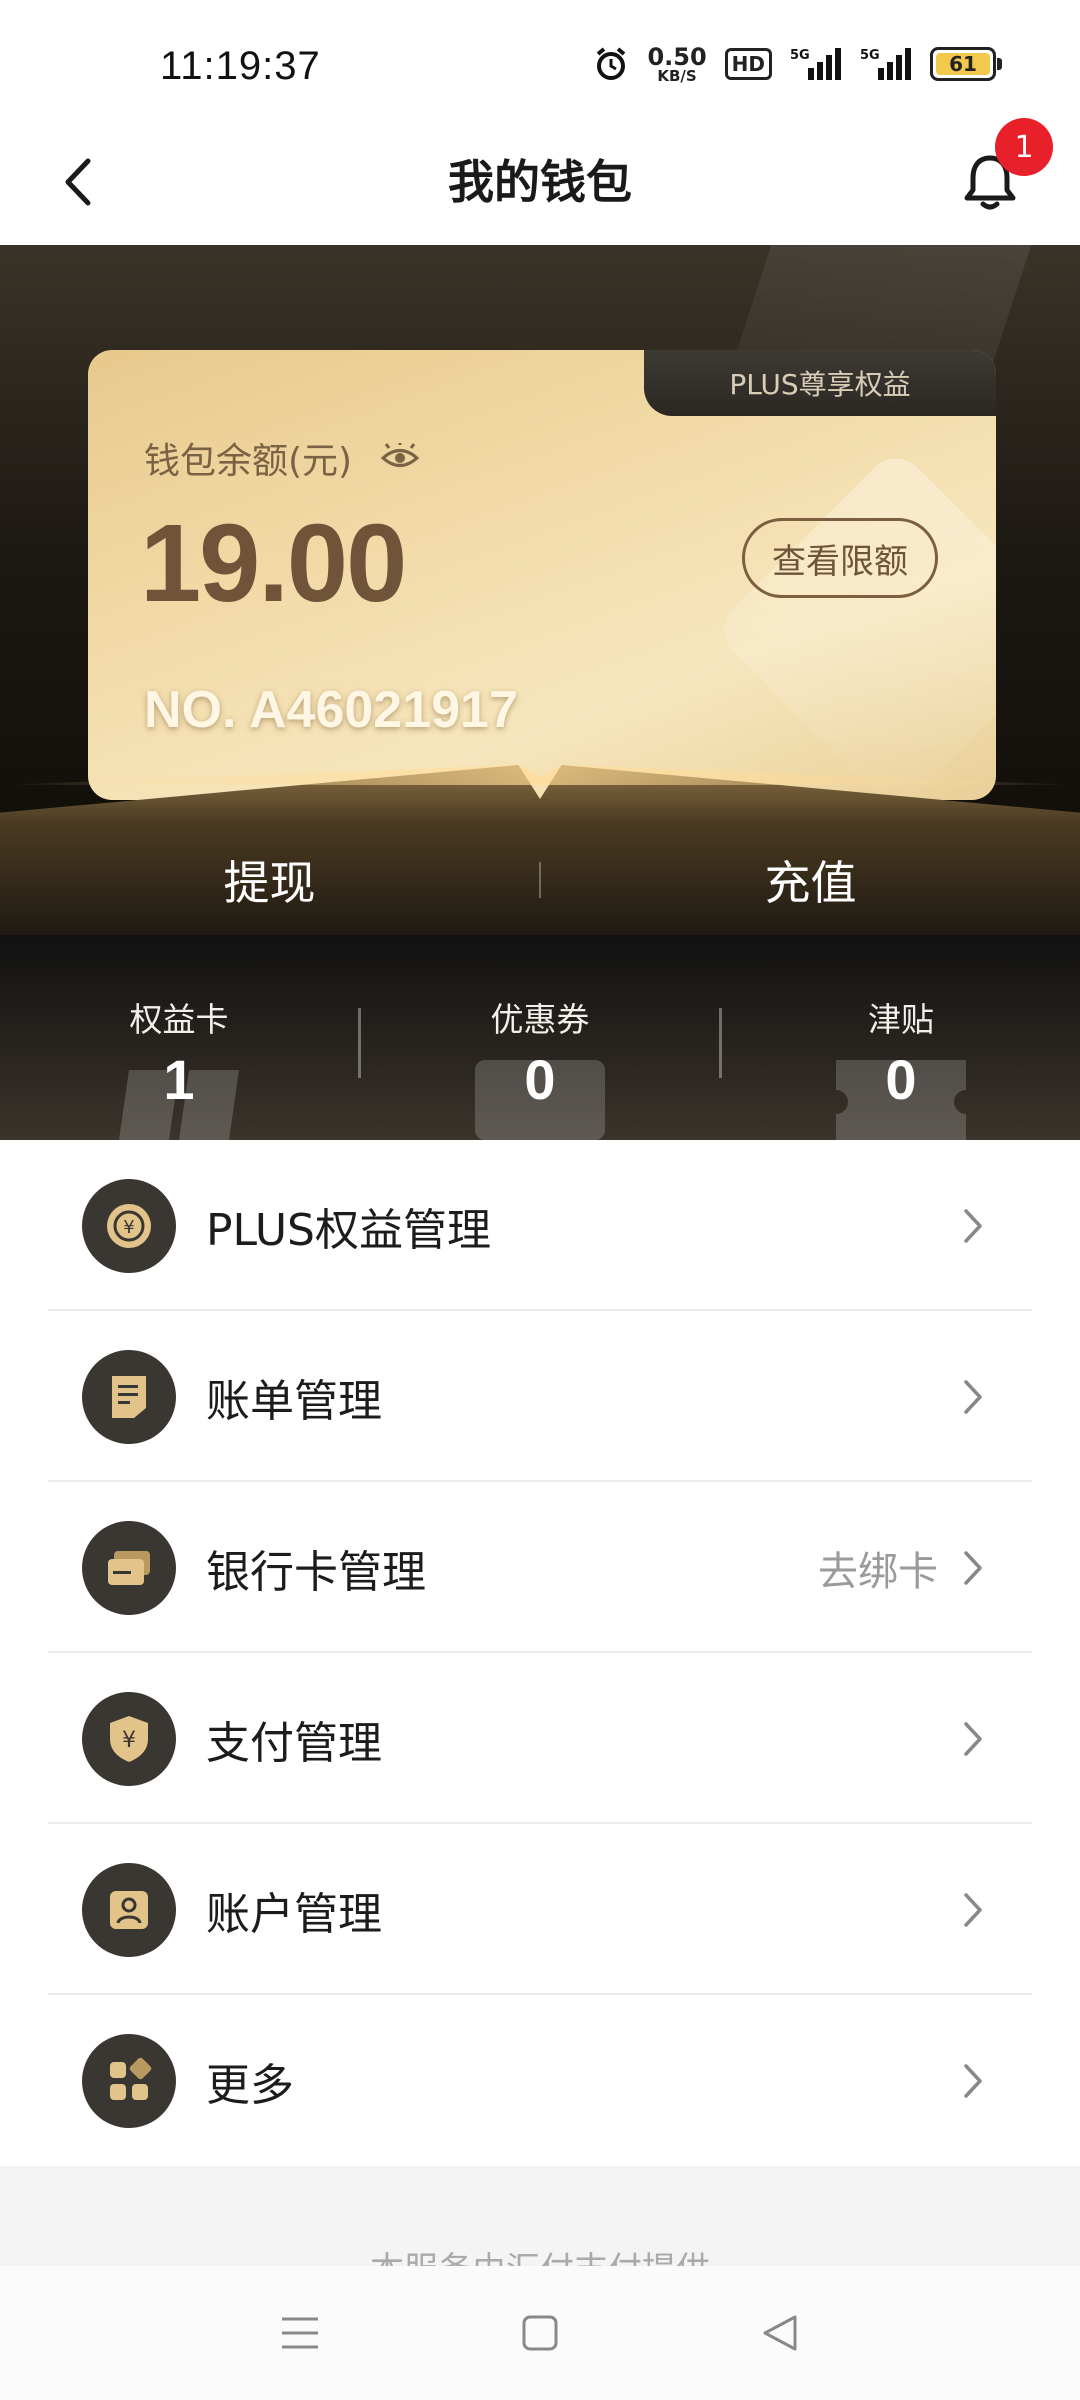  I want to click on stats-row: 权益卡 1 优惠券 0 津贴 0, so click(540, 1037).